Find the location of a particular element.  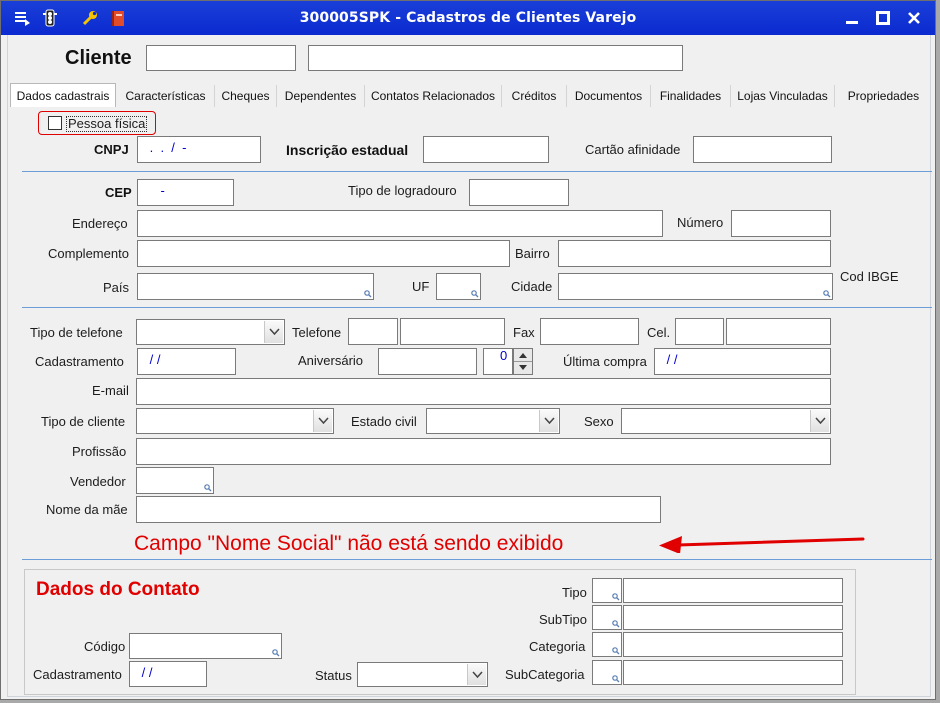

contato-tipo-desc-input is located at coordinates (733, 590).